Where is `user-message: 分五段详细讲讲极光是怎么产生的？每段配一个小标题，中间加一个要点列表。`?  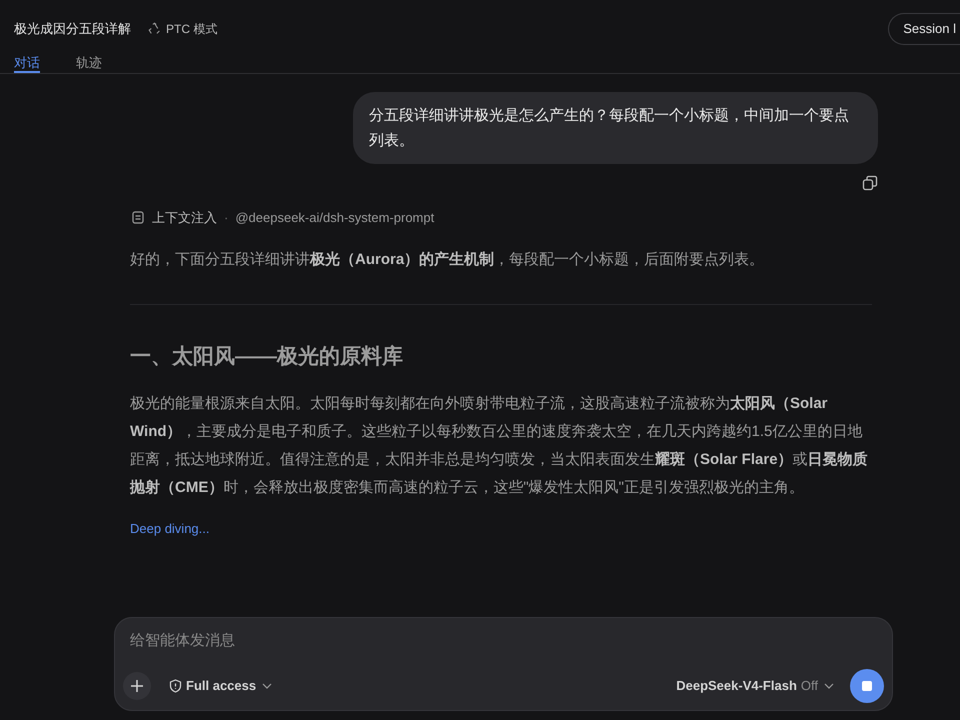 user-message: 分五段详细讲讲极光是怎么产生的？每段配一个小标题，中间加一个要点列表。 is located at coordinates (615, 128).